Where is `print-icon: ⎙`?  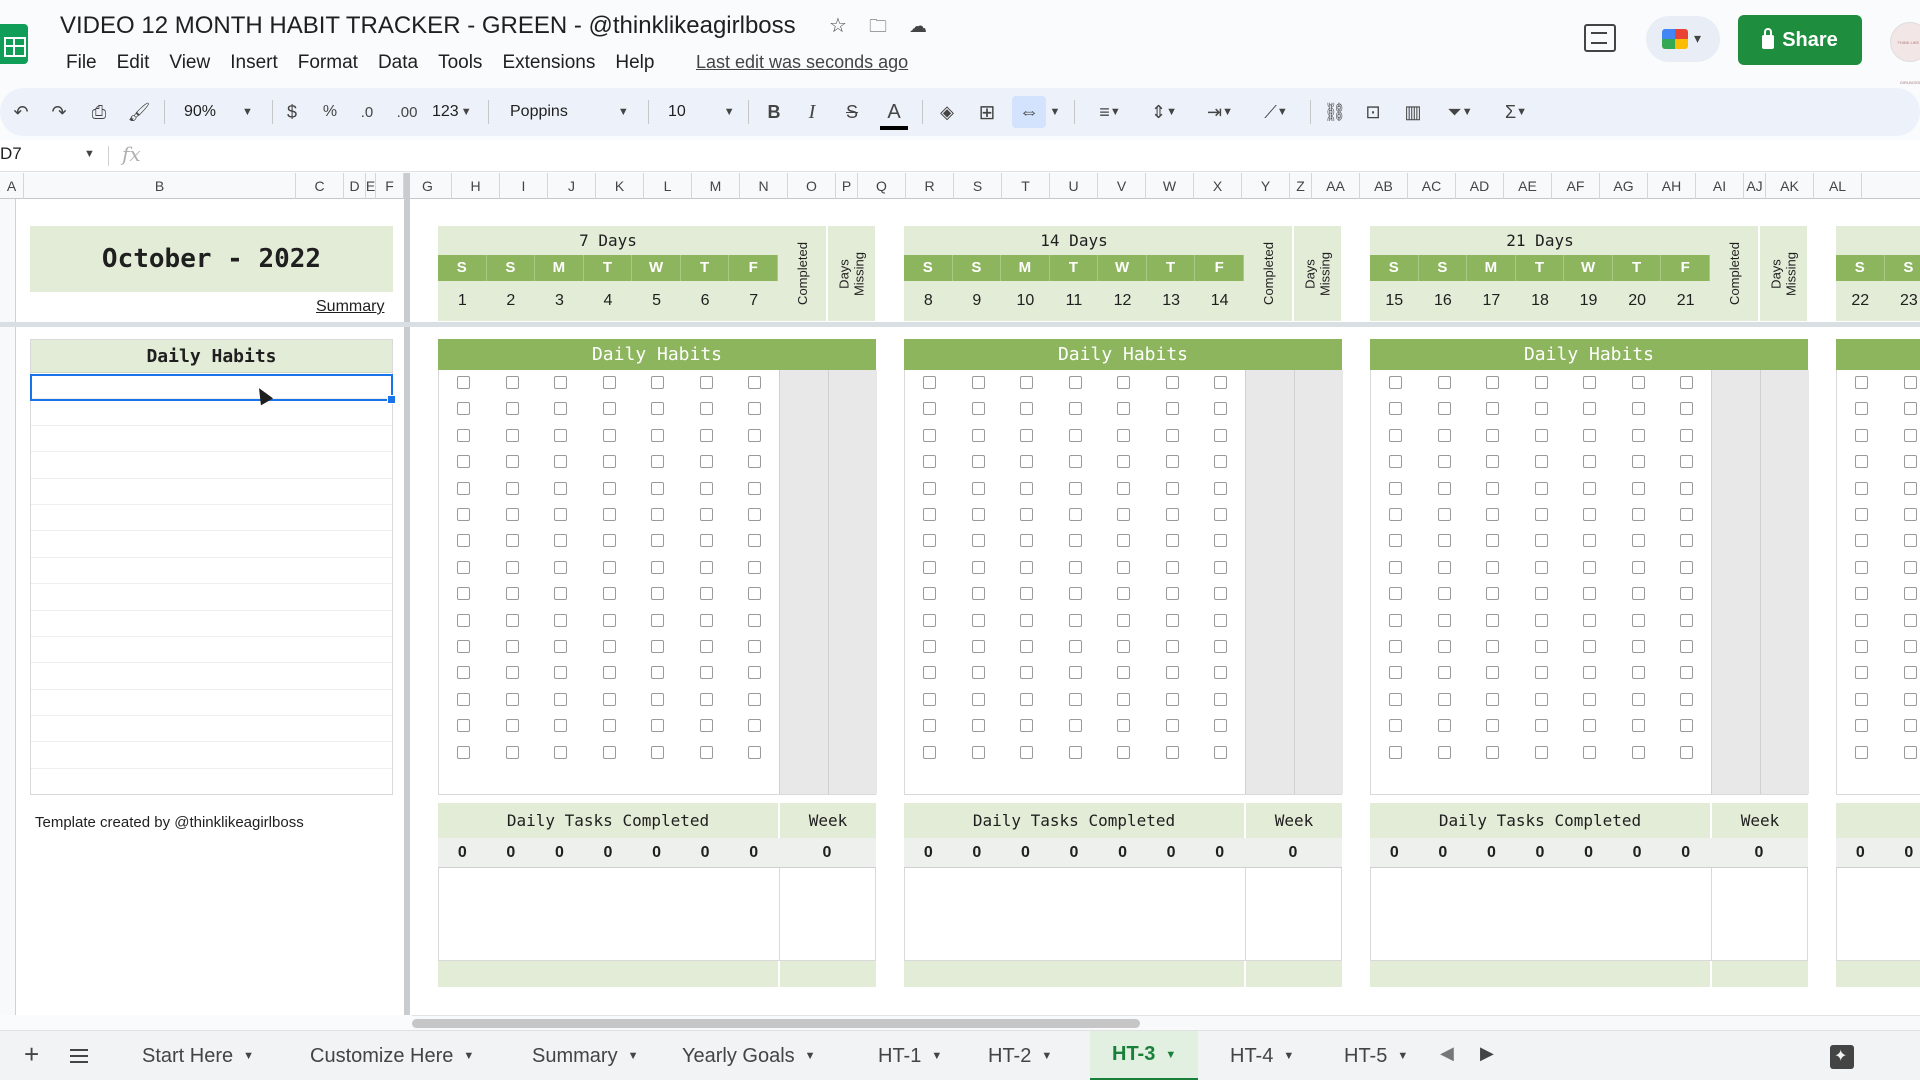
print-icon: ⎙ is located at coordinates (99, 112).